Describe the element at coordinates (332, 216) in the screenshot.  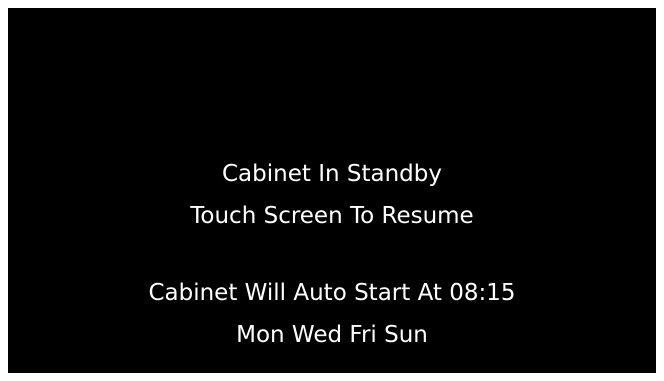
I see `resume-prompt-text: Touch Screen To Resume` at that location.